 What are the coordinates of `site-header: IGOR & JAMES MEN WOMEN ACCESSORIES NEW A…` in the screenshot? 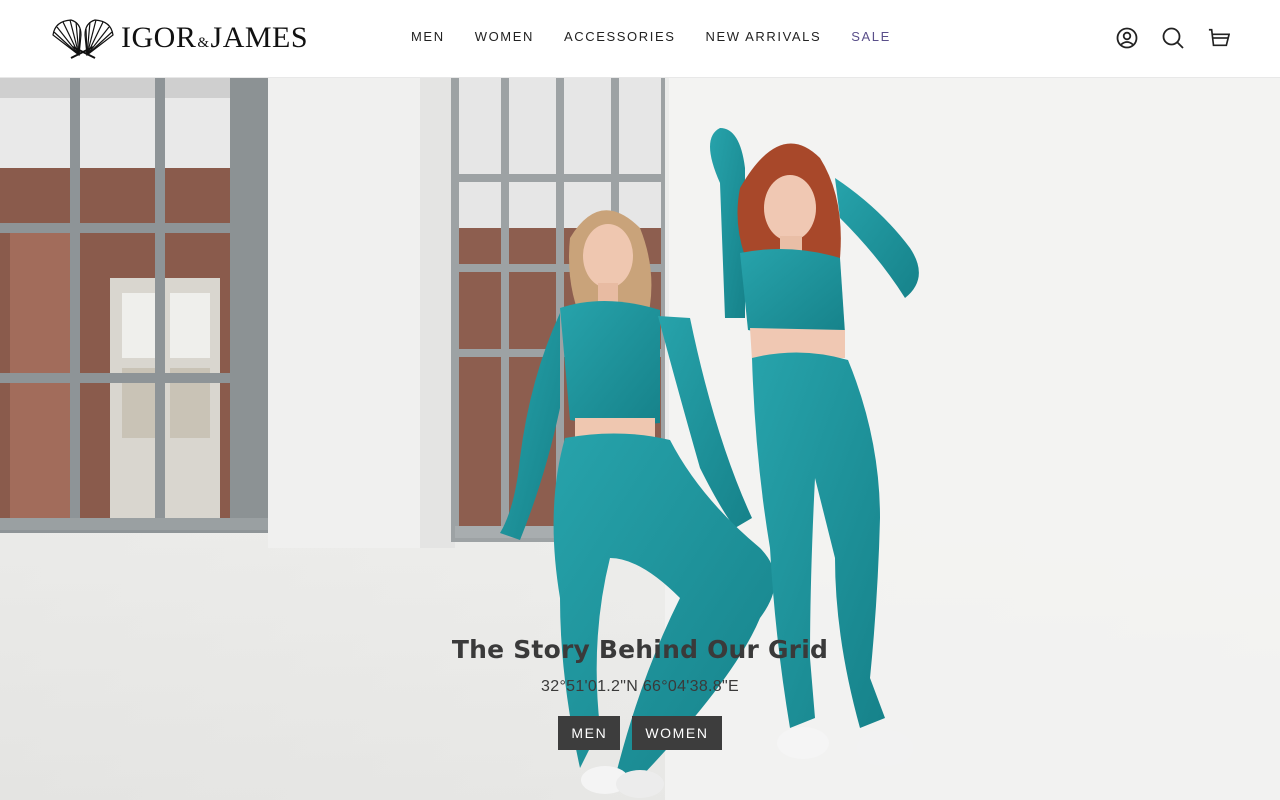 It's located at (640, 39).